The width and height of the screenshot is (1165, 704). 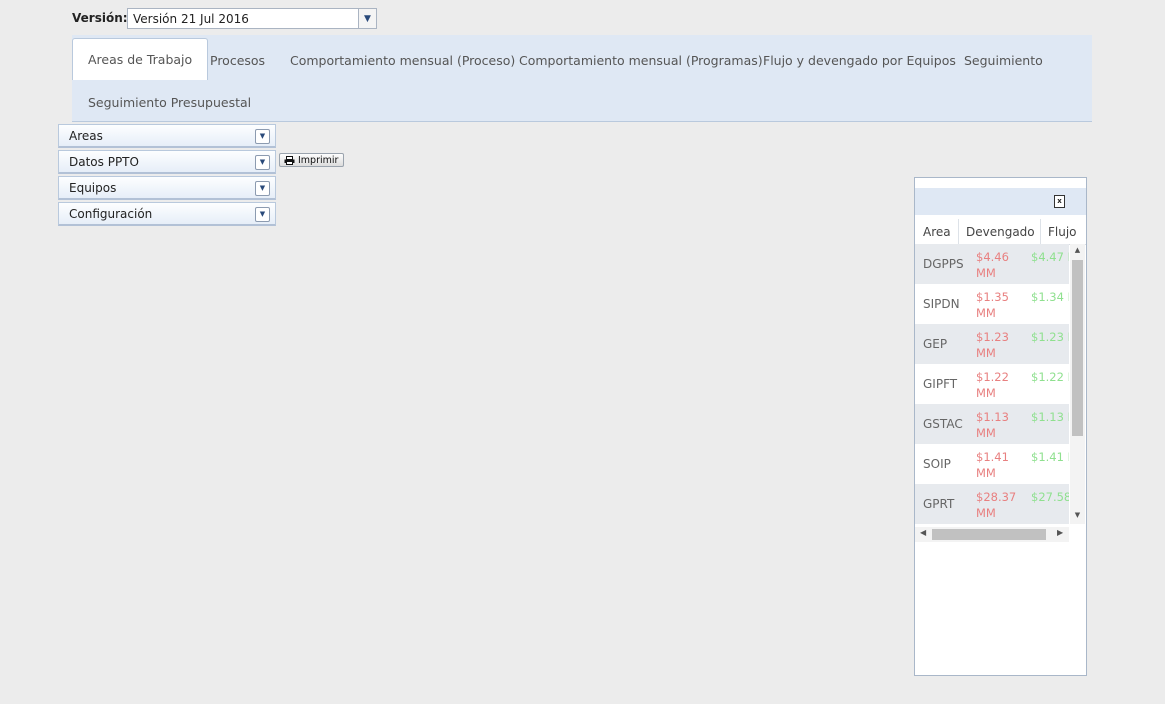 I want to click on grid-header: Area Devengado Flujo, so click(x=1000, y=232).